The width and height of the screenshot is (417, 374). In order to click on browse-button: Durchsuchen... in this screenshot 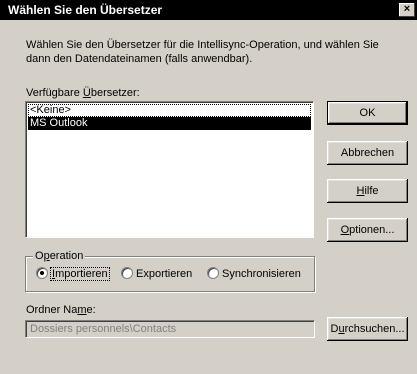, I will do `click(367, 329)`.